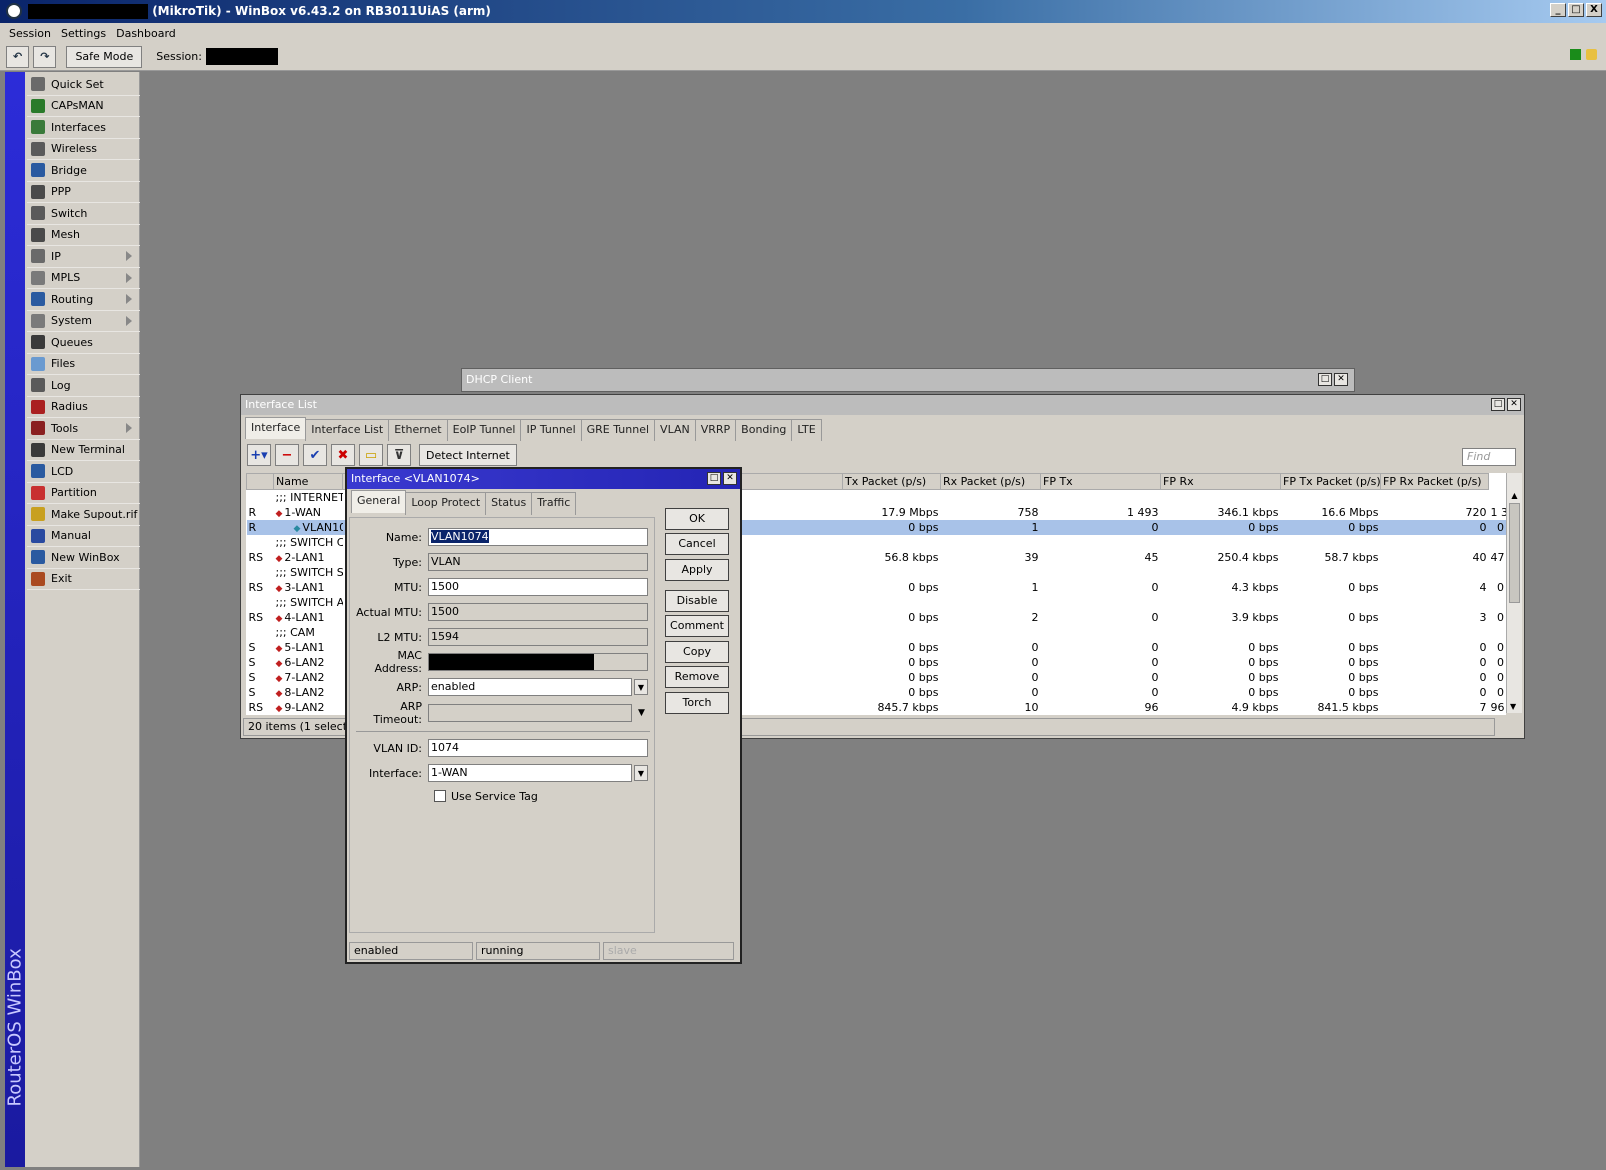  What do you see at coordinates (83, 278) in the screenshot?
I see `sidebar-item-mpls: MPLS` at bounding box center [83, 278].